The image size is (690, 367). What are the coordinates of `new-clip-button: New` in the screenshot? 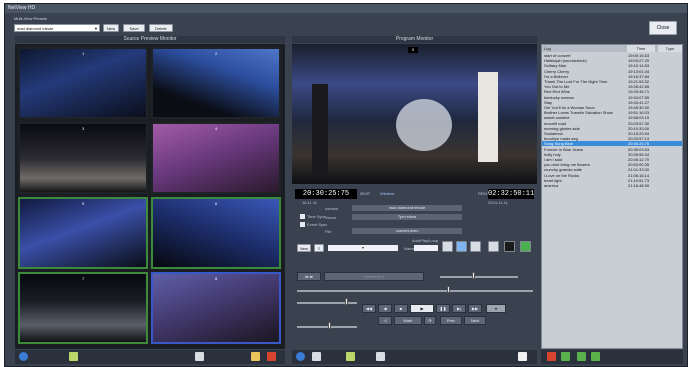 It's located at (304, 248).